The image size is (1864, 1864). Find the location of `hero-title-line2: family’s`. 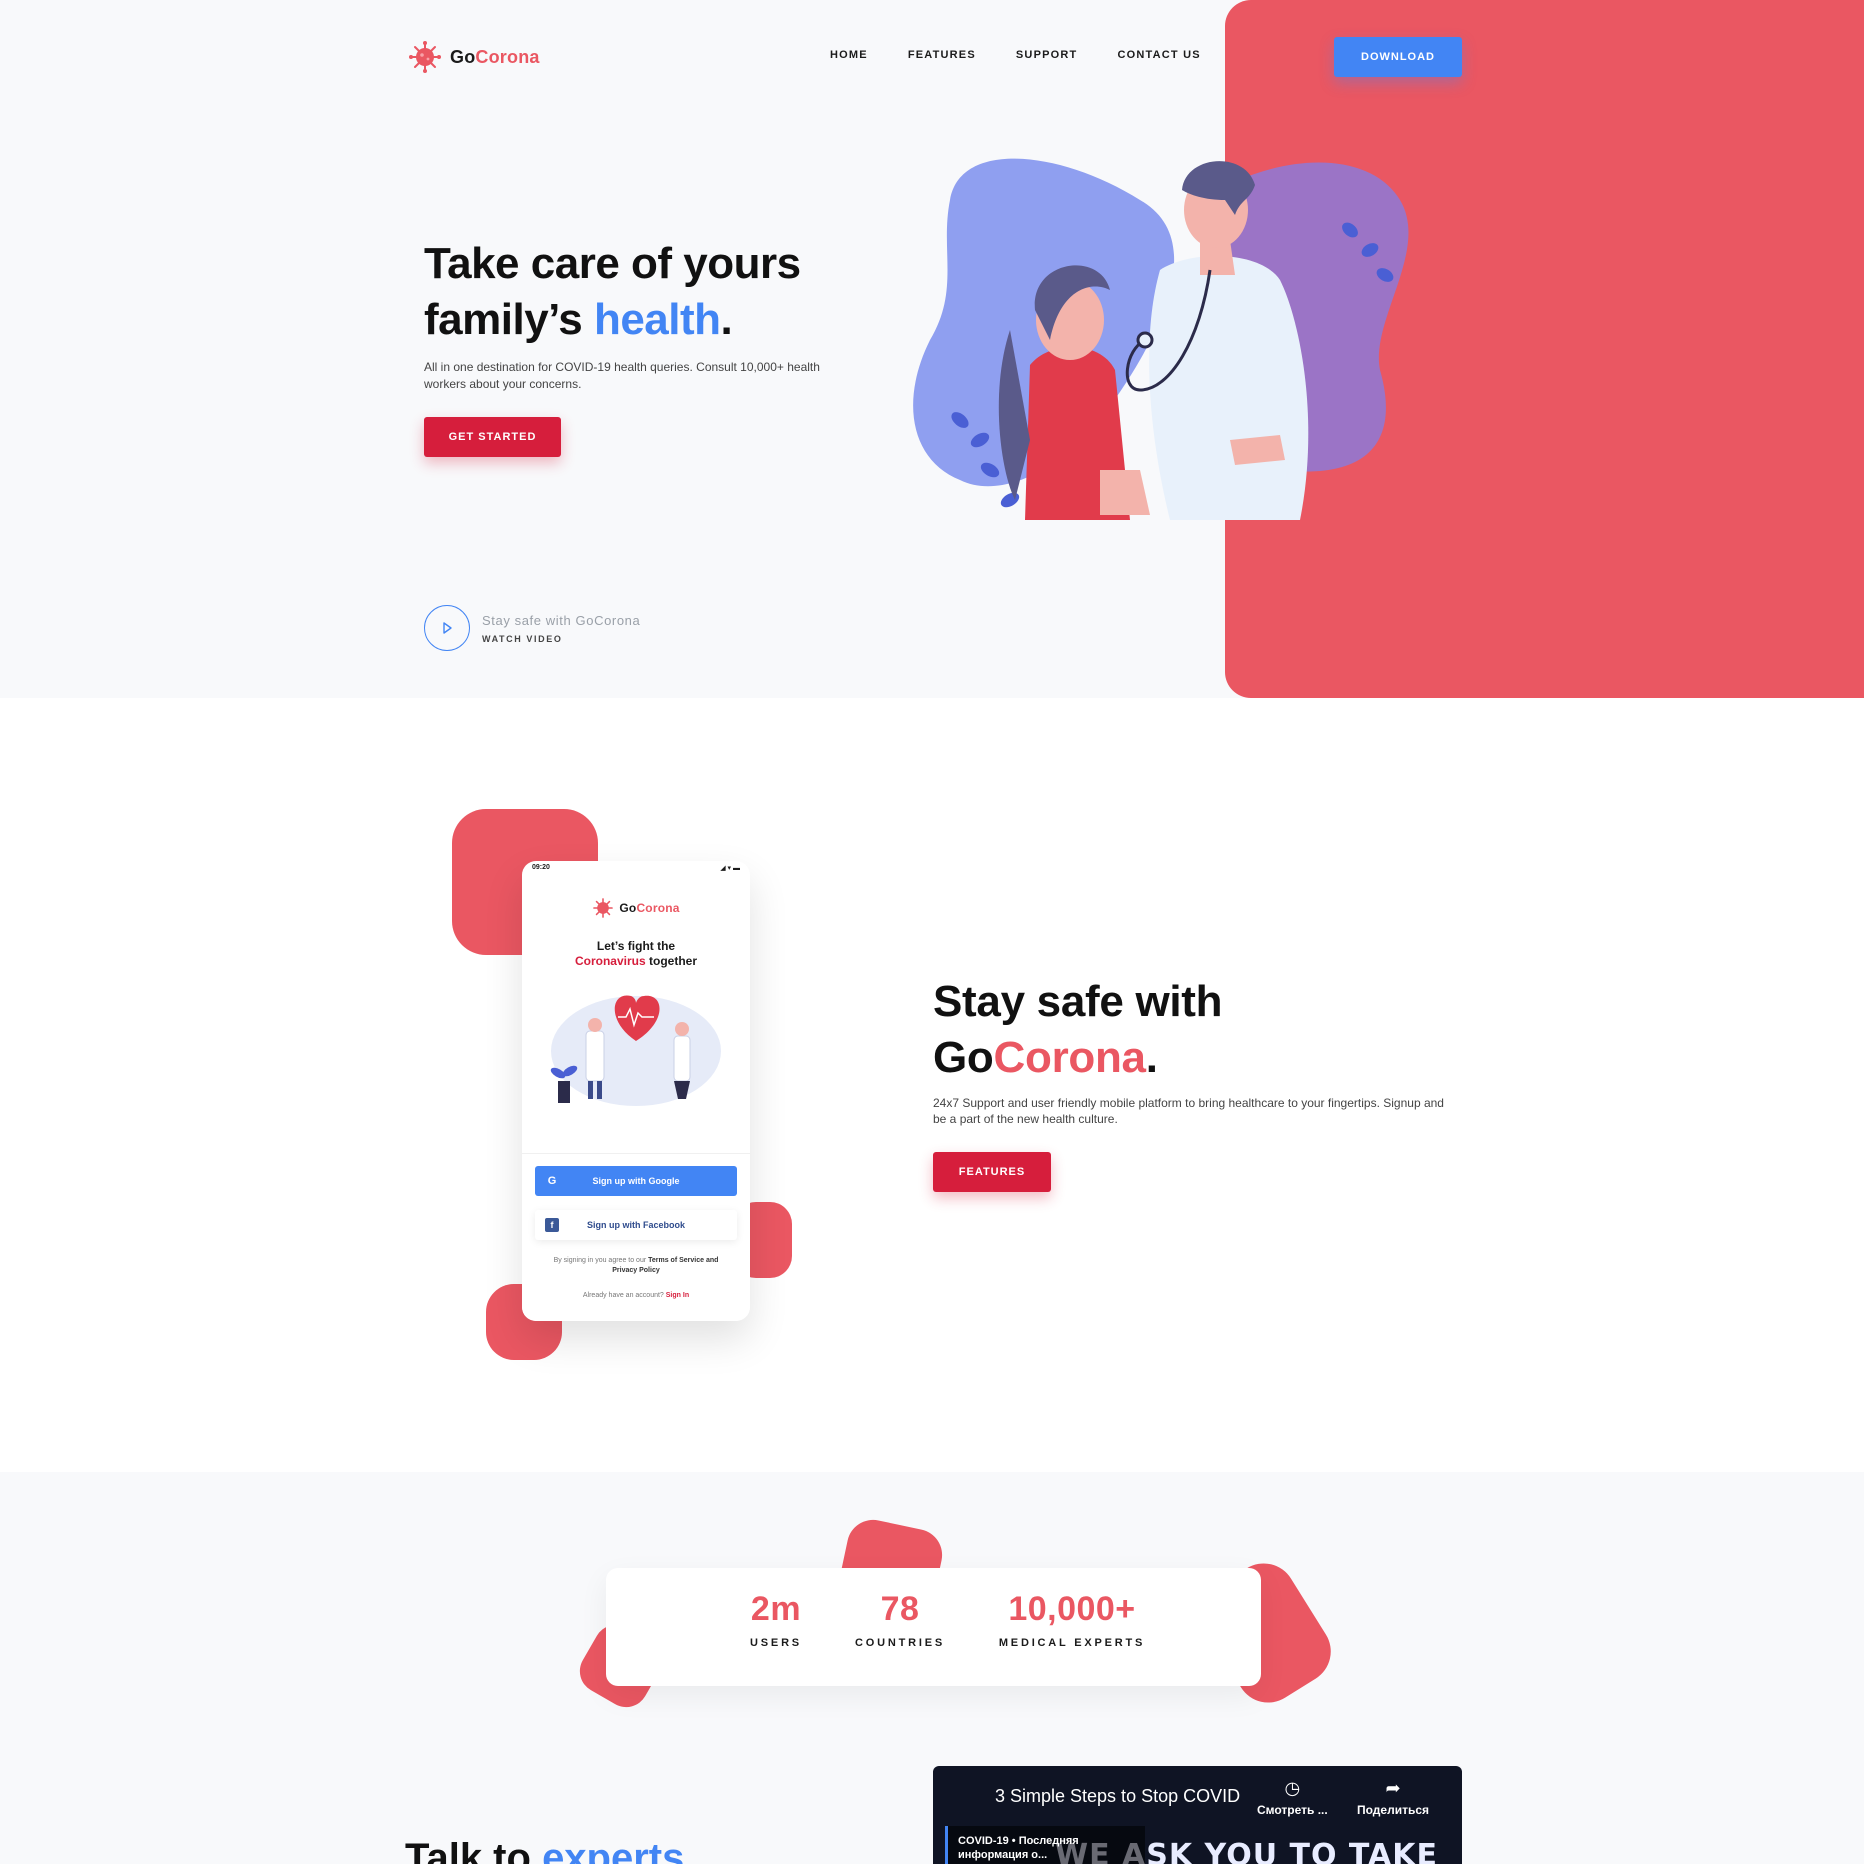

hero-title-line2: family’s is located at coordinates (509, 319).